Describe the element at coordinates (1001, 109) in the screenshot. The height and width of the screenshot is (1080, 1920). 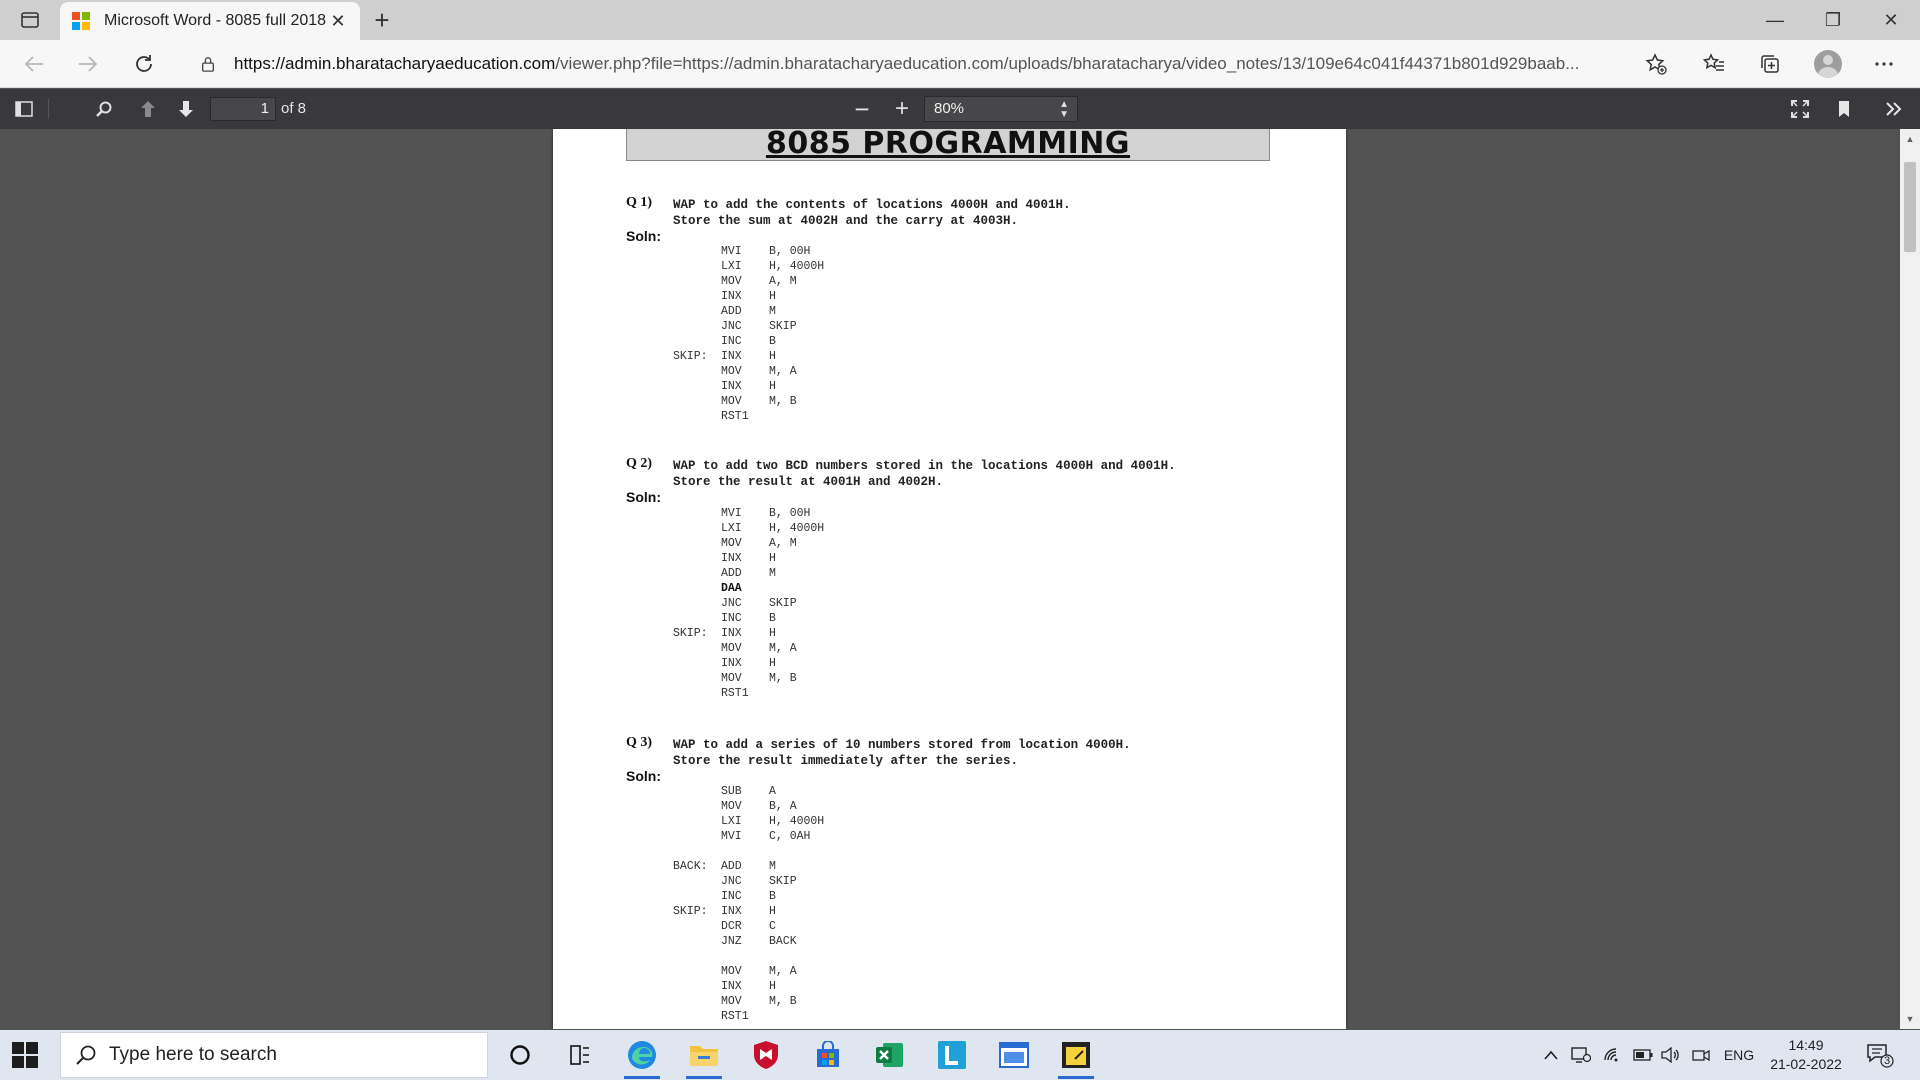
I see `zoom-select: 80% ▲ ▼` at that location.